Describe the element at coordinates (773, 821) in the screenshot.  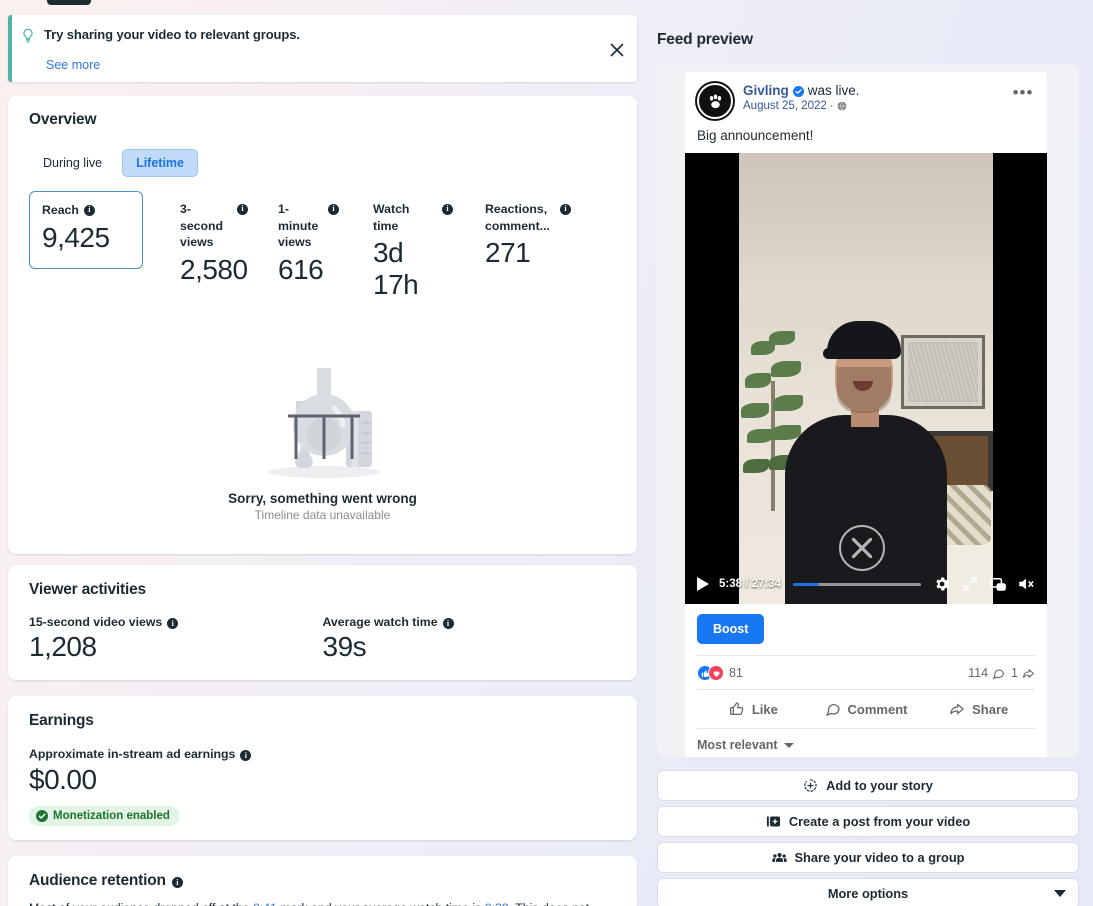
I see `create-post-icon` at that location.